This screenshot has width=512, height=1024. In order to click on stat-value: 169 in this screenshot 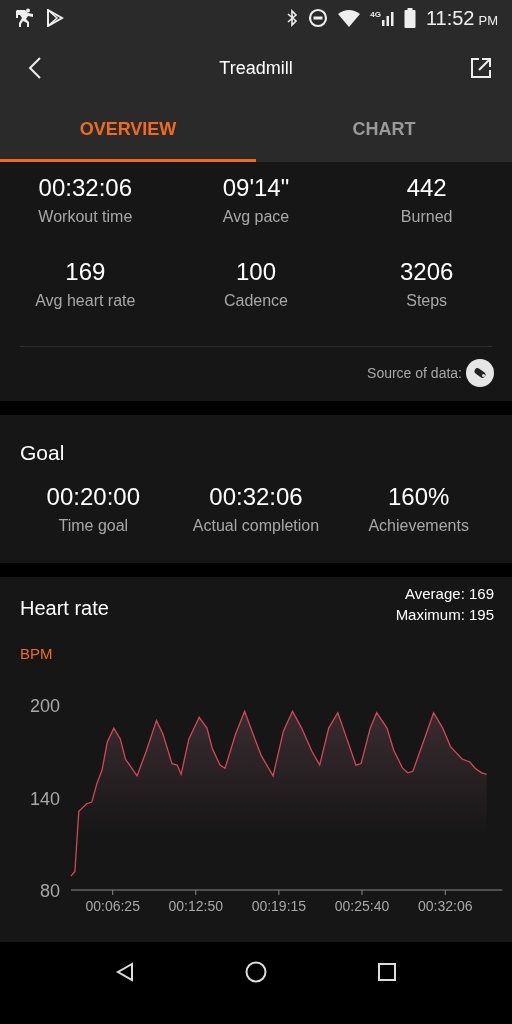, I will do `click(85, 272)`.